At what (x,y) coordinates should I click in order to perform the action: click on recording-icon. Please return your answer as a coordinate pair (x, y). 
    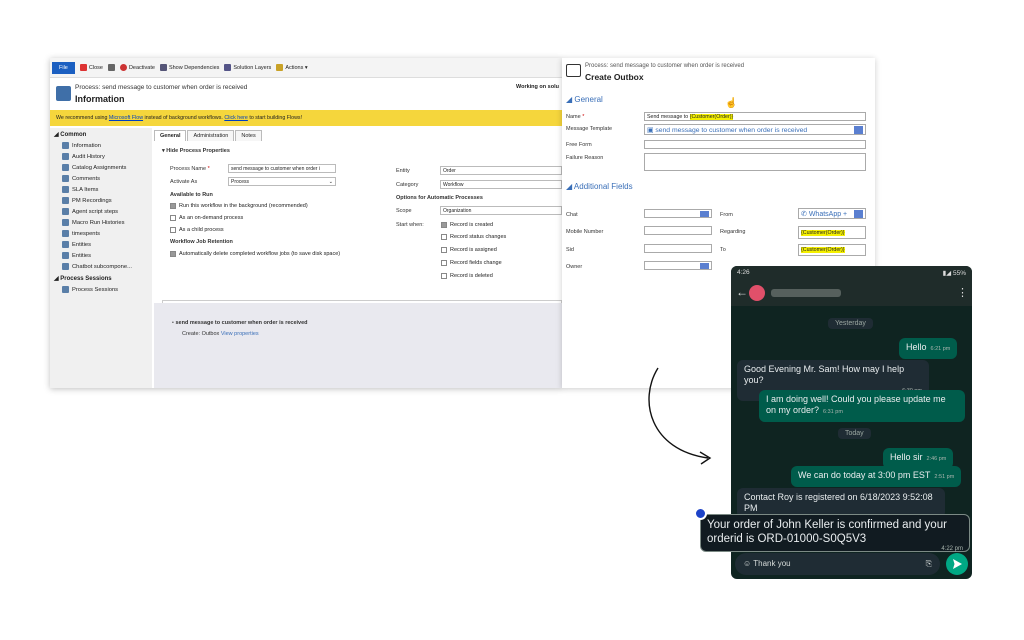
    Looking at the image, I should click on (65, 200).